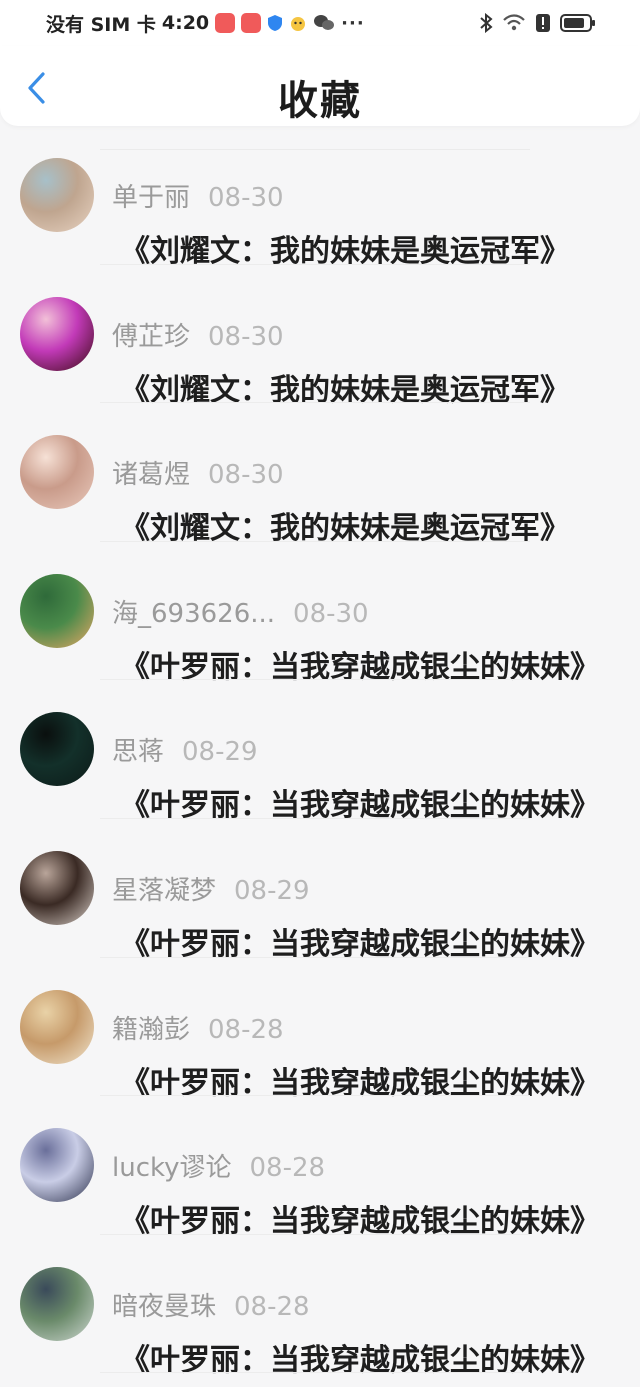 The height and width of the screenshot is (1387, 640). I want to click on list-item: 暗夜曼珠 08-28 《叶罗丽：当我穿越成银尘的妹妹》, so click(320, 1306).